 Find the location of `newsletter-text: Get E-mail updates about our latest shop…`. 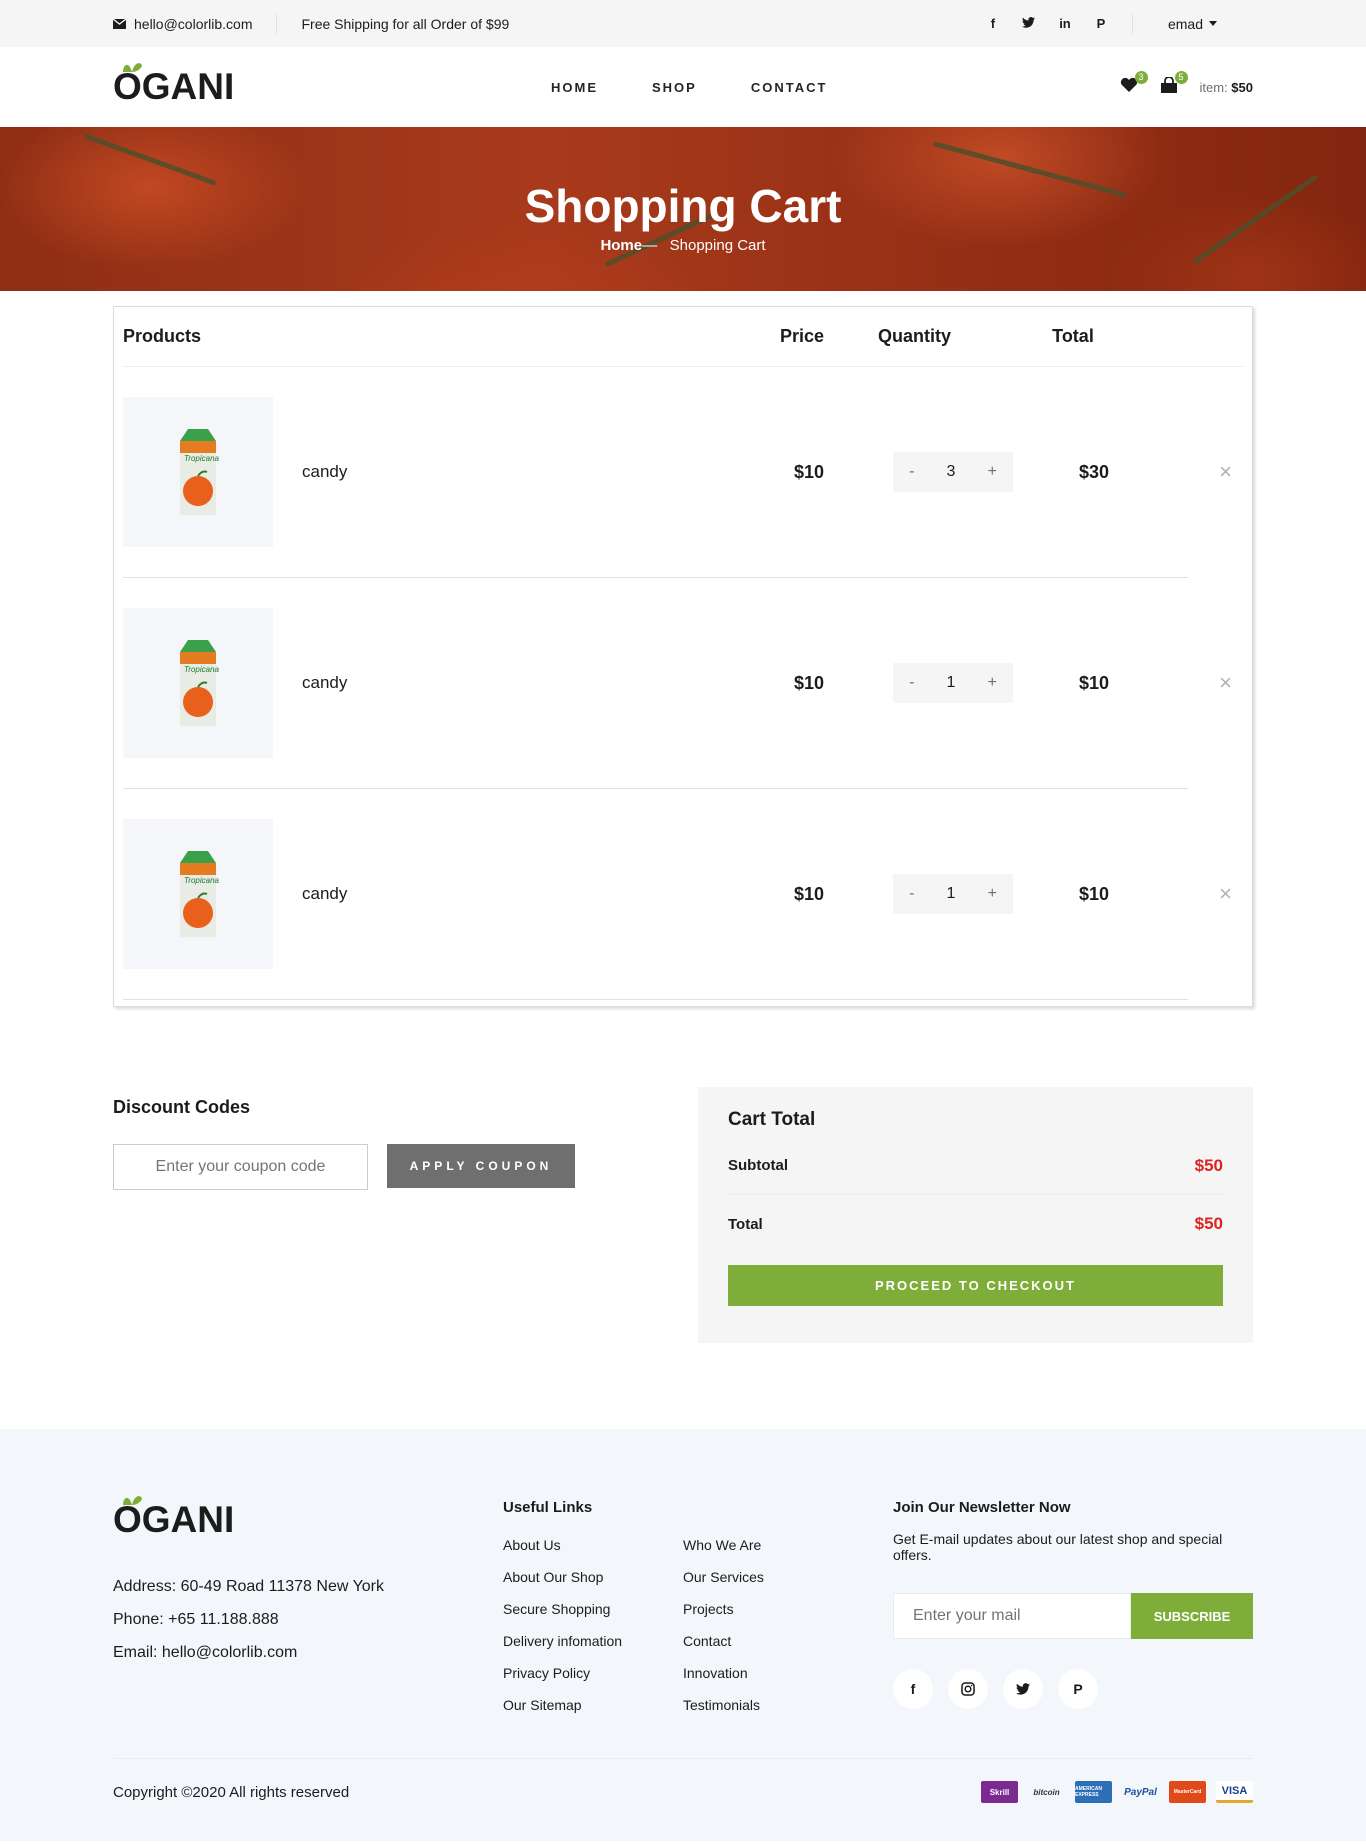

newsletter-text: Get E-mail updates about our latest shop… is located at coordinates (1058, 1547).